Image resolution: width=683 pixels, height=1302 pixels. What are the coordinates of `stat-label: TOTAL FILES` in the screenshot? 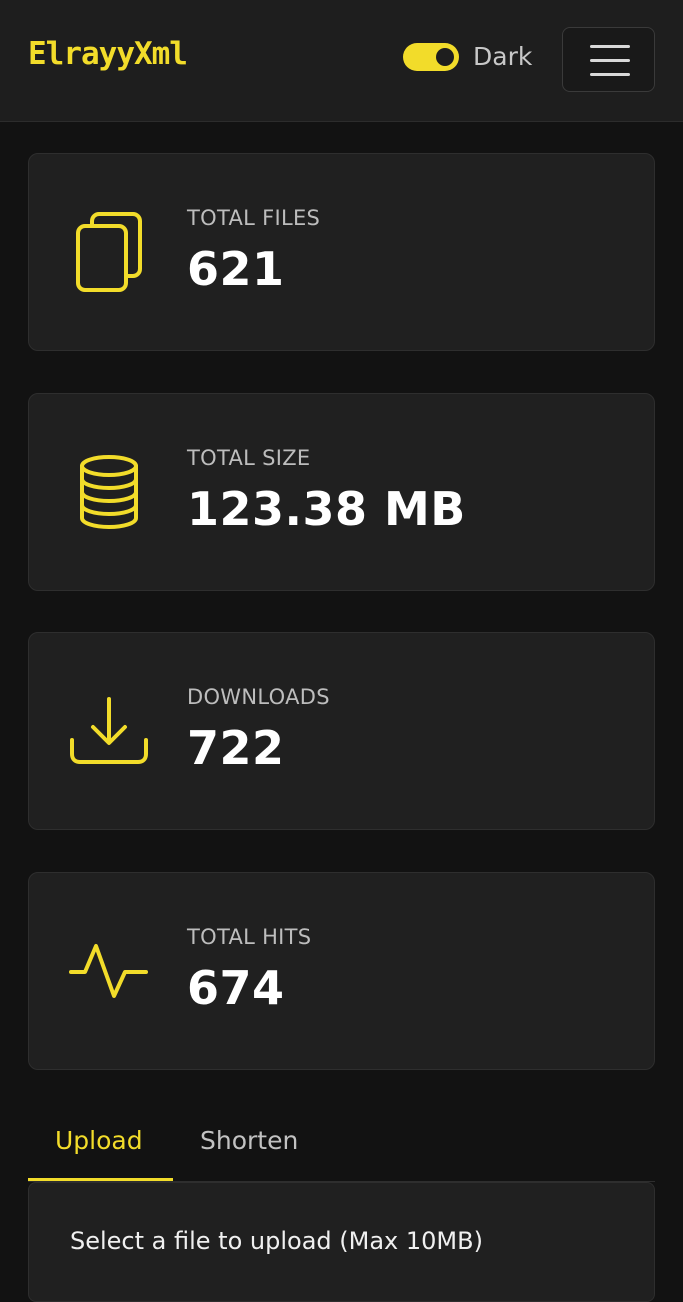 It's located at (254, 218).